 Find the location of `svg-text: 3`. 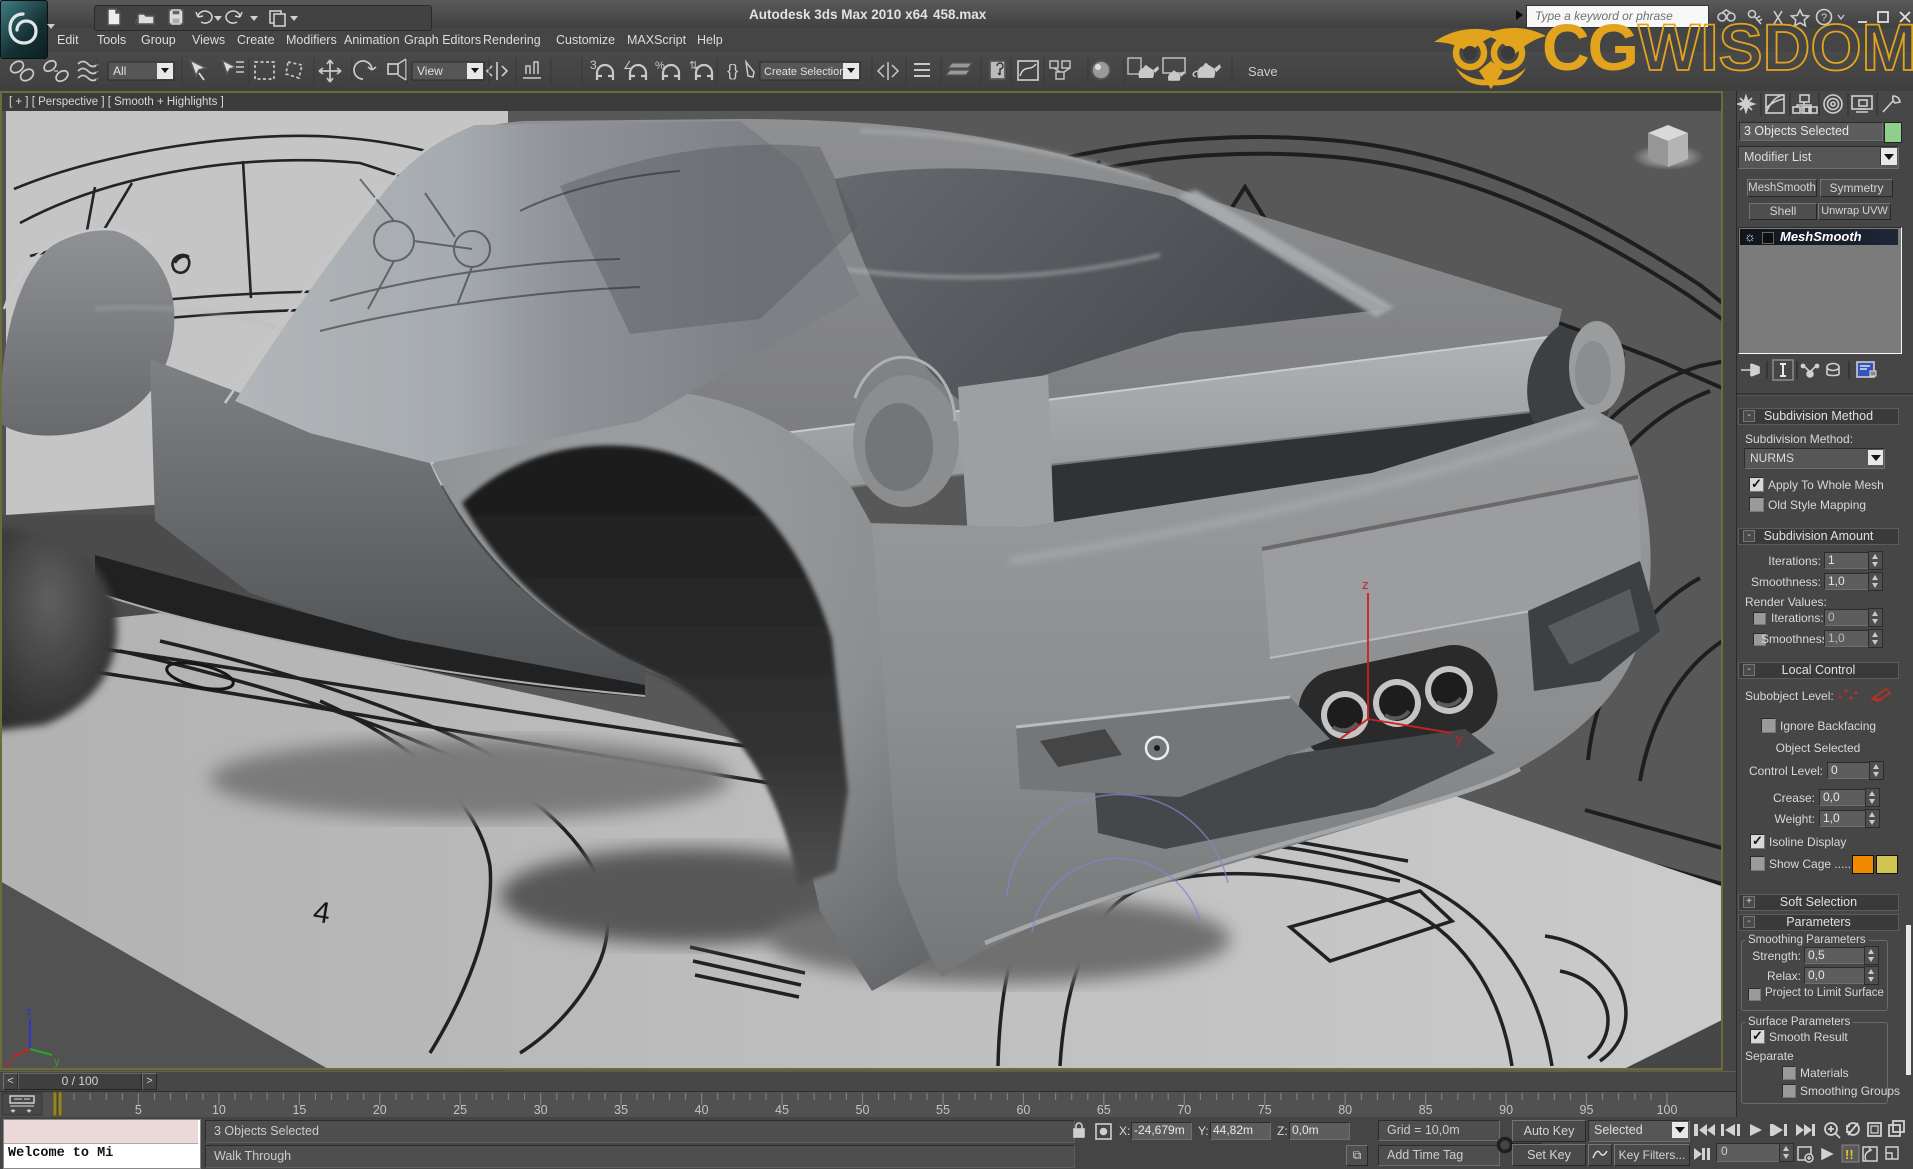

svg-text: 3 is located at coordinates (593, 65).